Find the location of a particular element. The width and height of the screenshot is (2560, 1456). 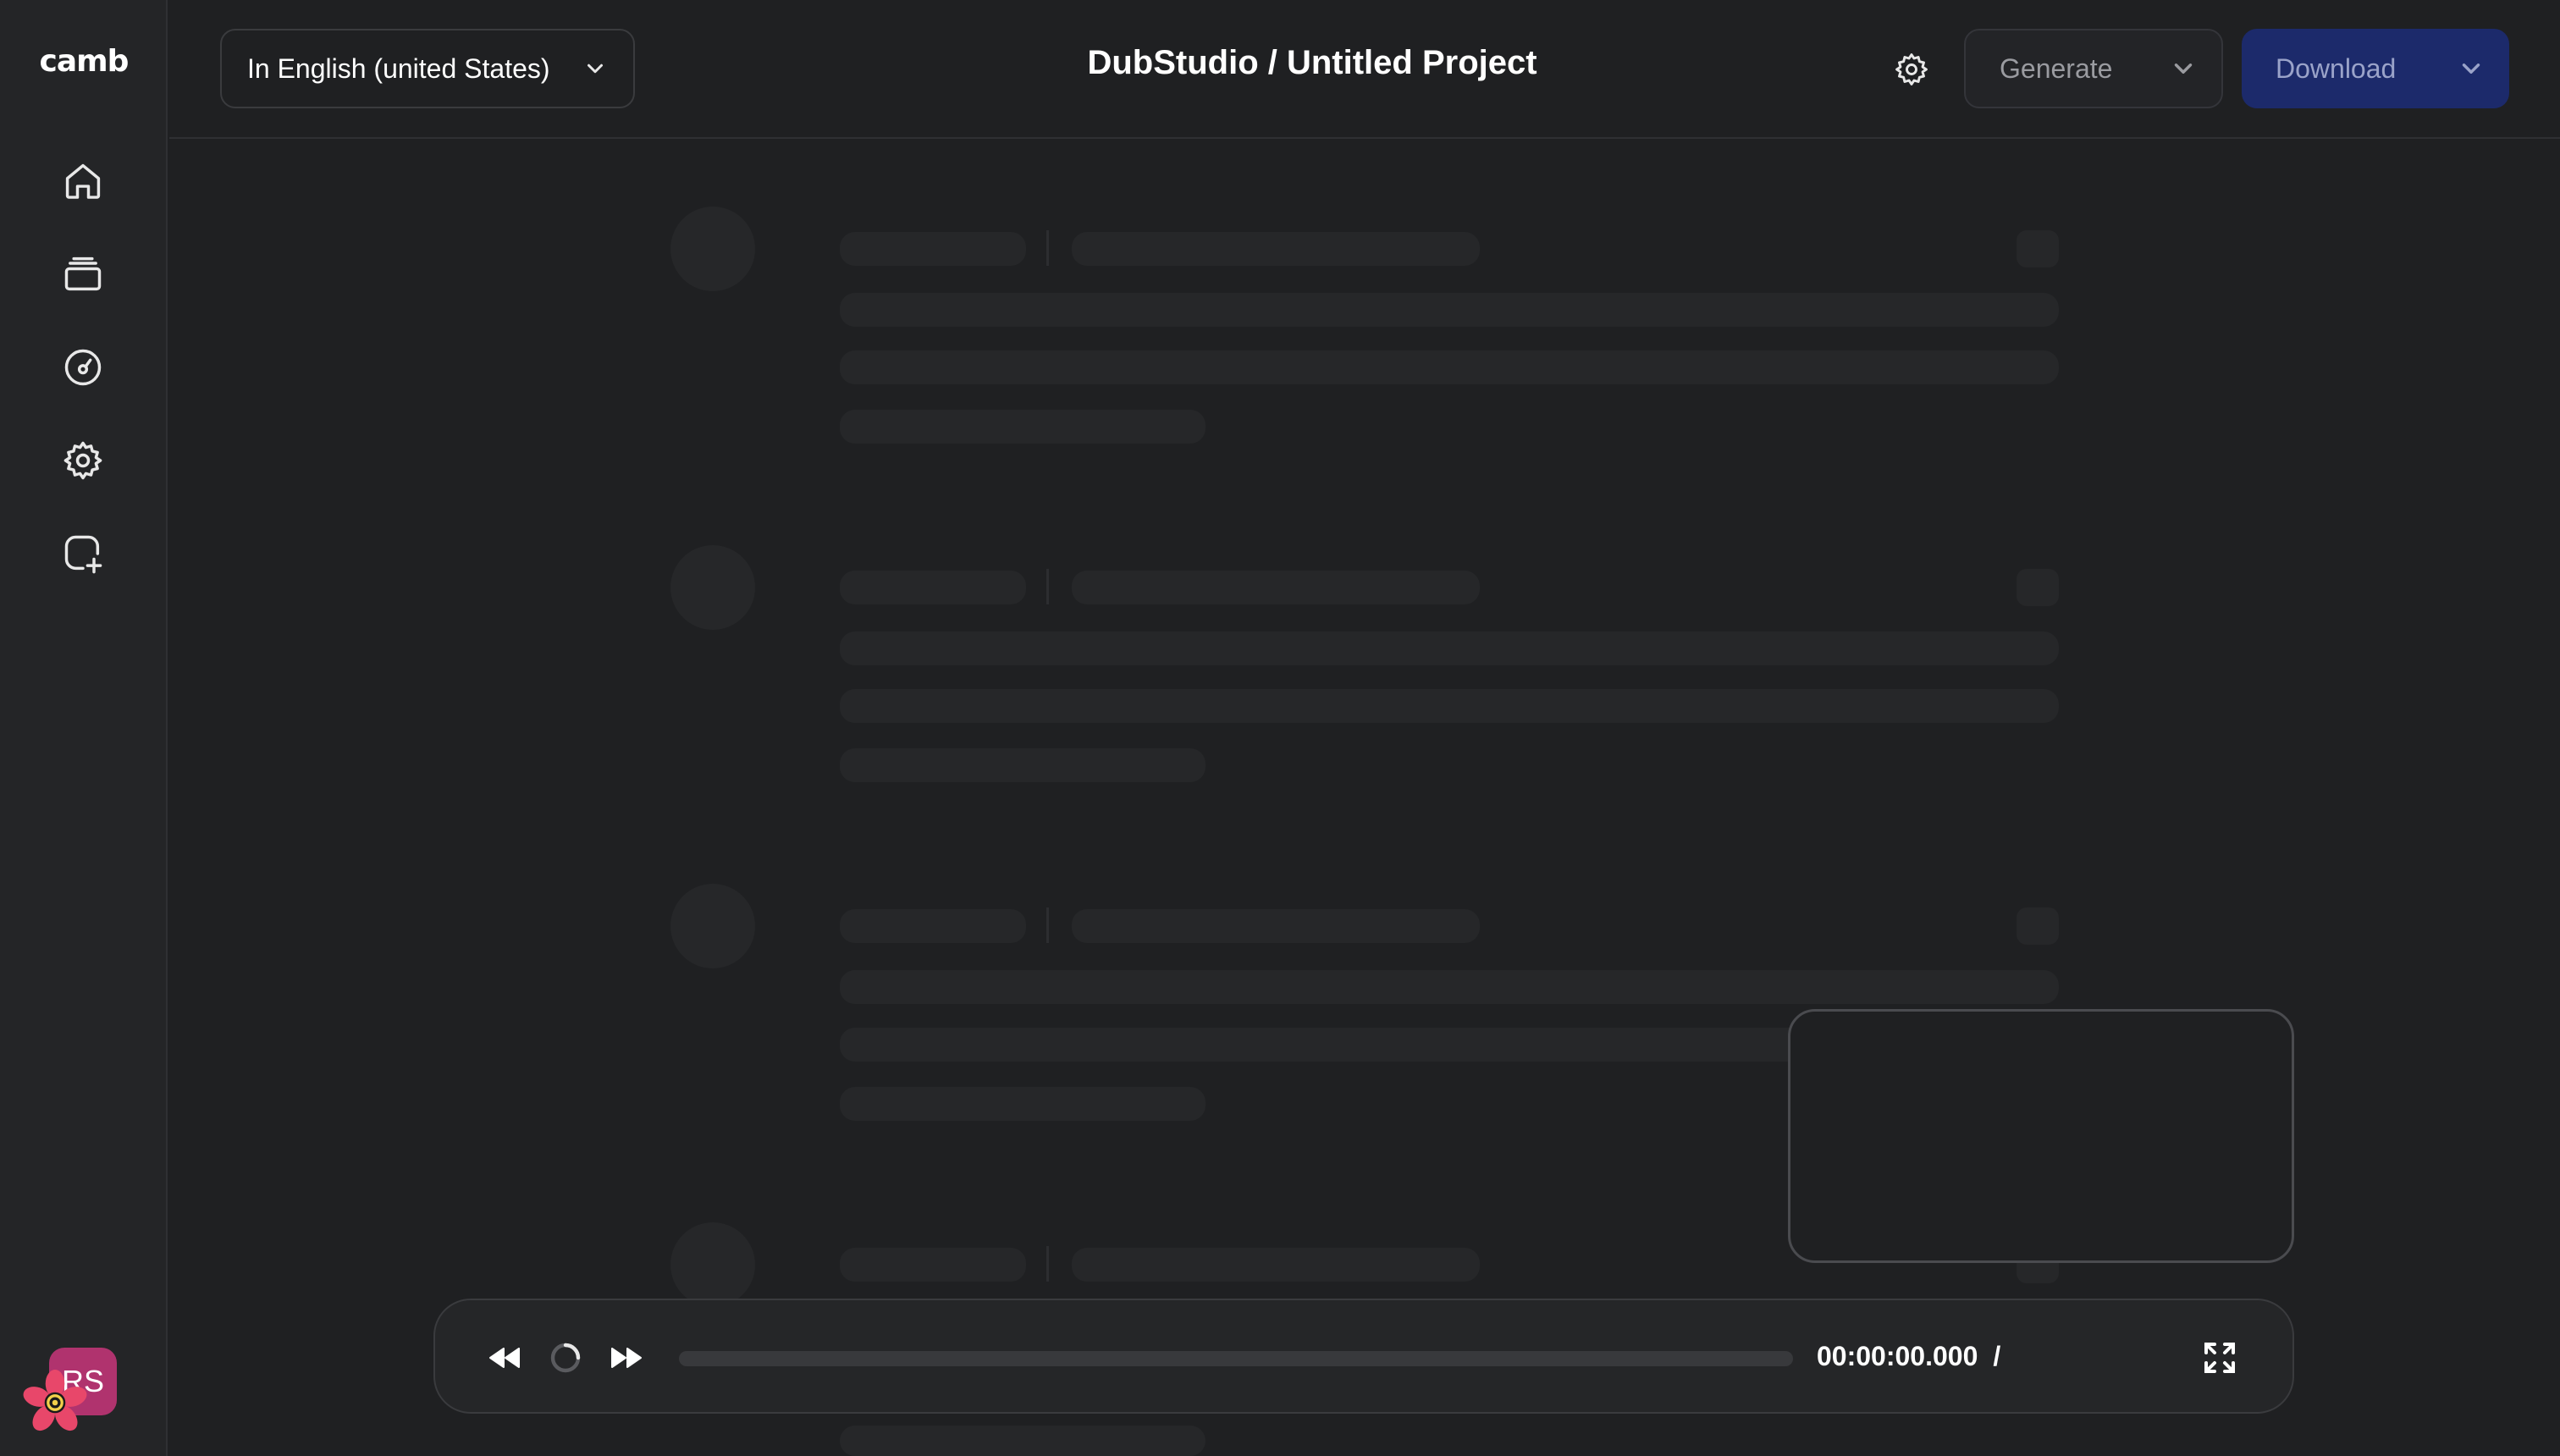

player-bar: 00:00:00.000 / is located at coordinates (1363, 1356).